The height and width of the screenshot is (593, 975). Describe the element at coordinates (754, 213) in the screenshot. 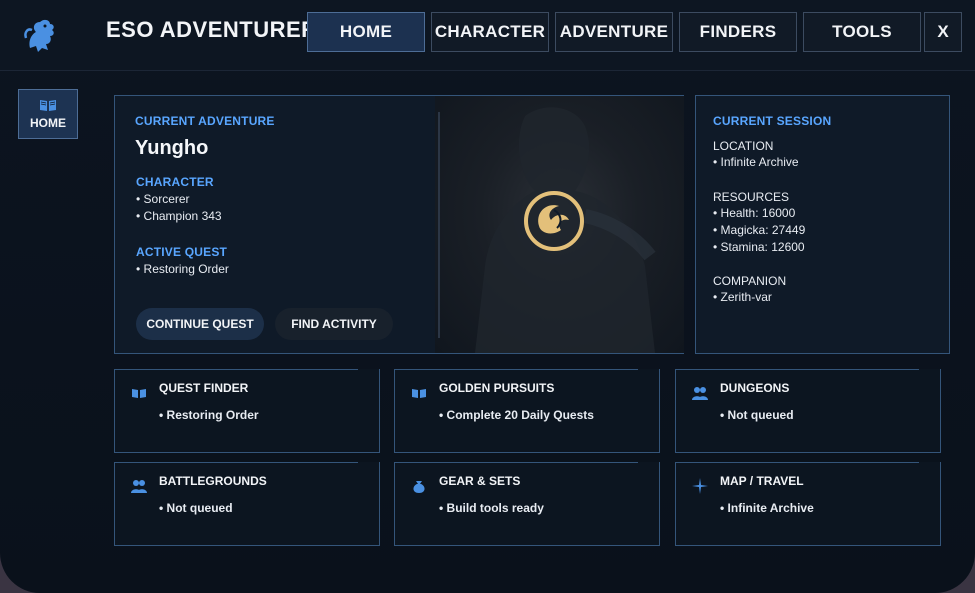

I see `resource-health: • Health: 16000` at that location.